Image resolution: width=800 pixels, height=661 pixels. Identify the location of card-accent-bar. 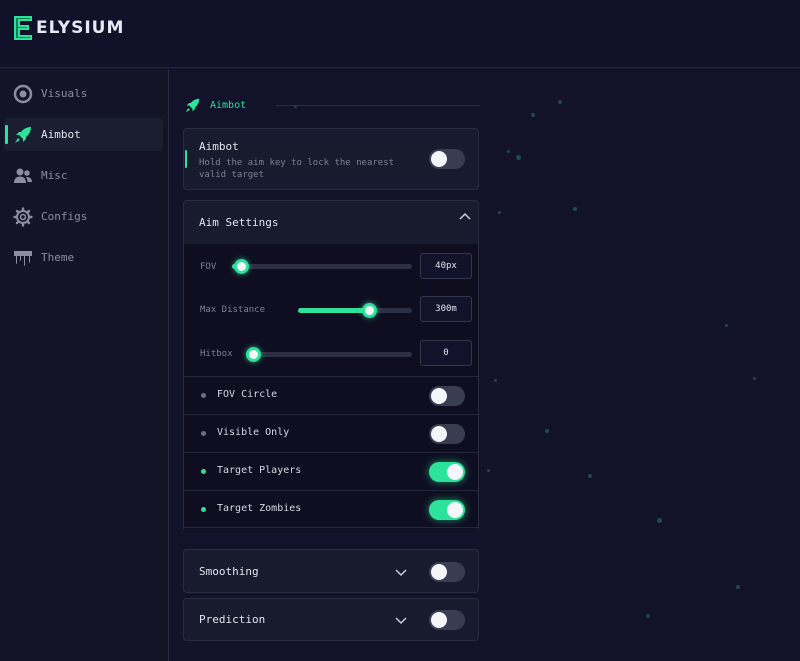
(186, 159).